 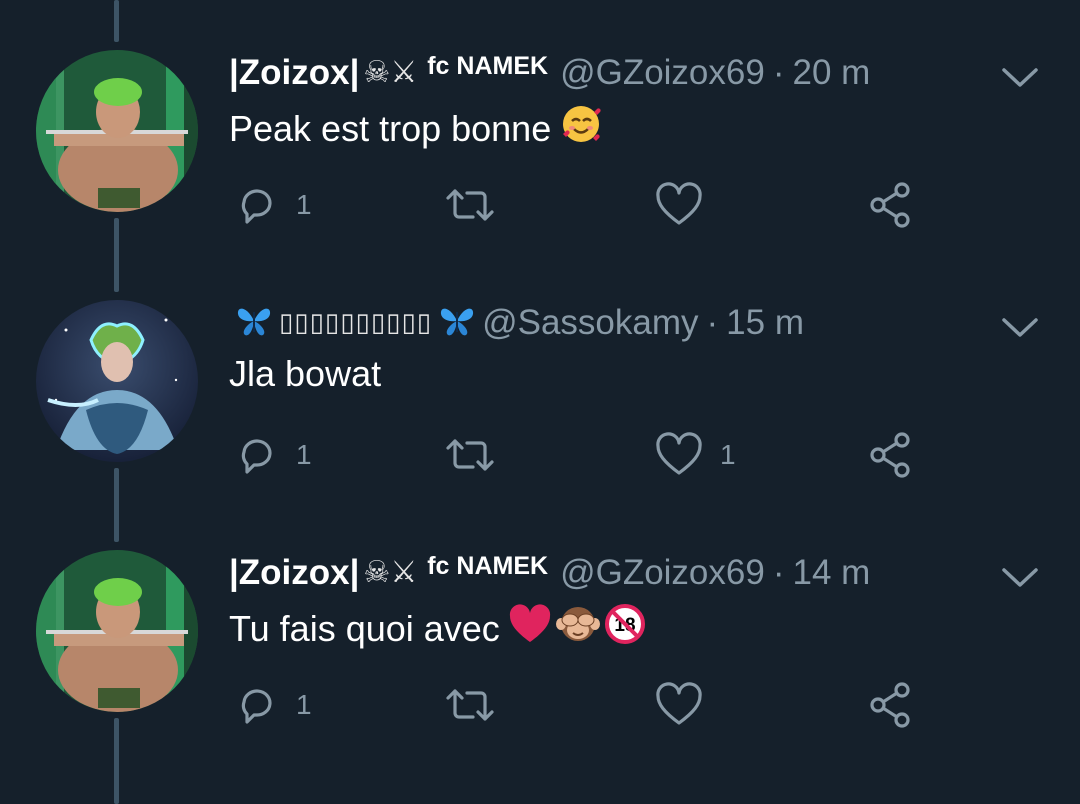 I want to click on see-no-evil-monkey-icon, so click(x=577, y=629).